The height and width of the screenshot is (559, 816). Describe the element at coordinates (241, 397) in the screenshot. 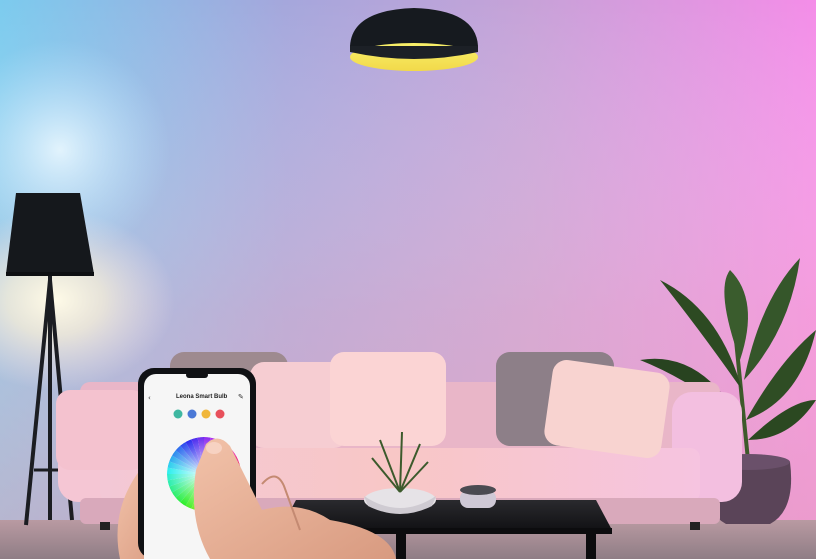

I see `edit-icon: ✎` at that location.